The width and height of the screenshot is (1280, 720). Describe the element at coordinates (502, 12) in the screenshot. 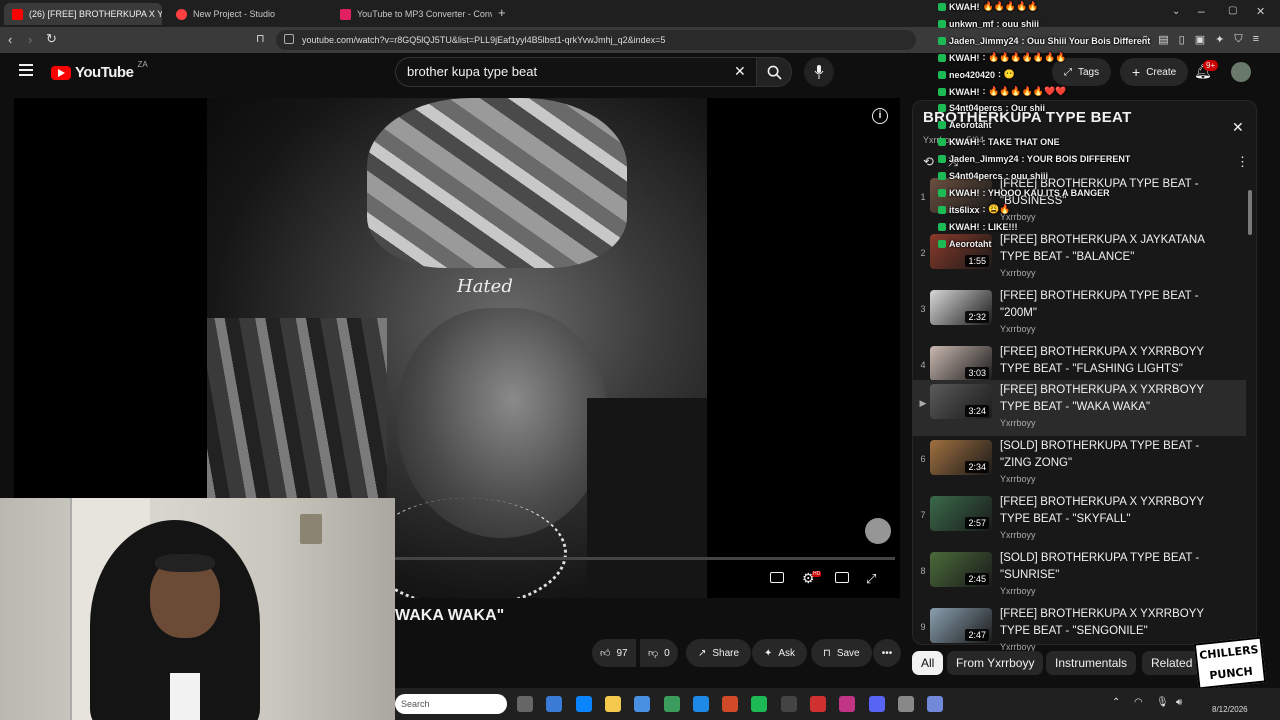

I see `new-tab-icon: +` at that location.